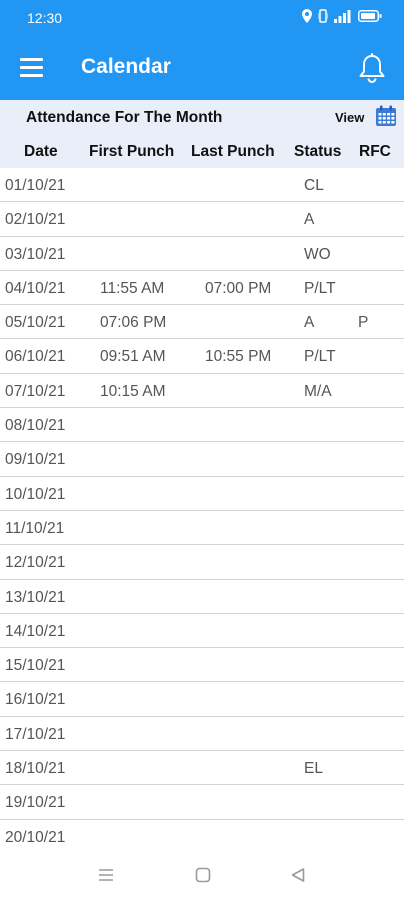 This screenshot has height=900, width=404. Describe the element at coordinates (35, 803) in the screenshot. I see `cell-date: 19/10/21` at that location.